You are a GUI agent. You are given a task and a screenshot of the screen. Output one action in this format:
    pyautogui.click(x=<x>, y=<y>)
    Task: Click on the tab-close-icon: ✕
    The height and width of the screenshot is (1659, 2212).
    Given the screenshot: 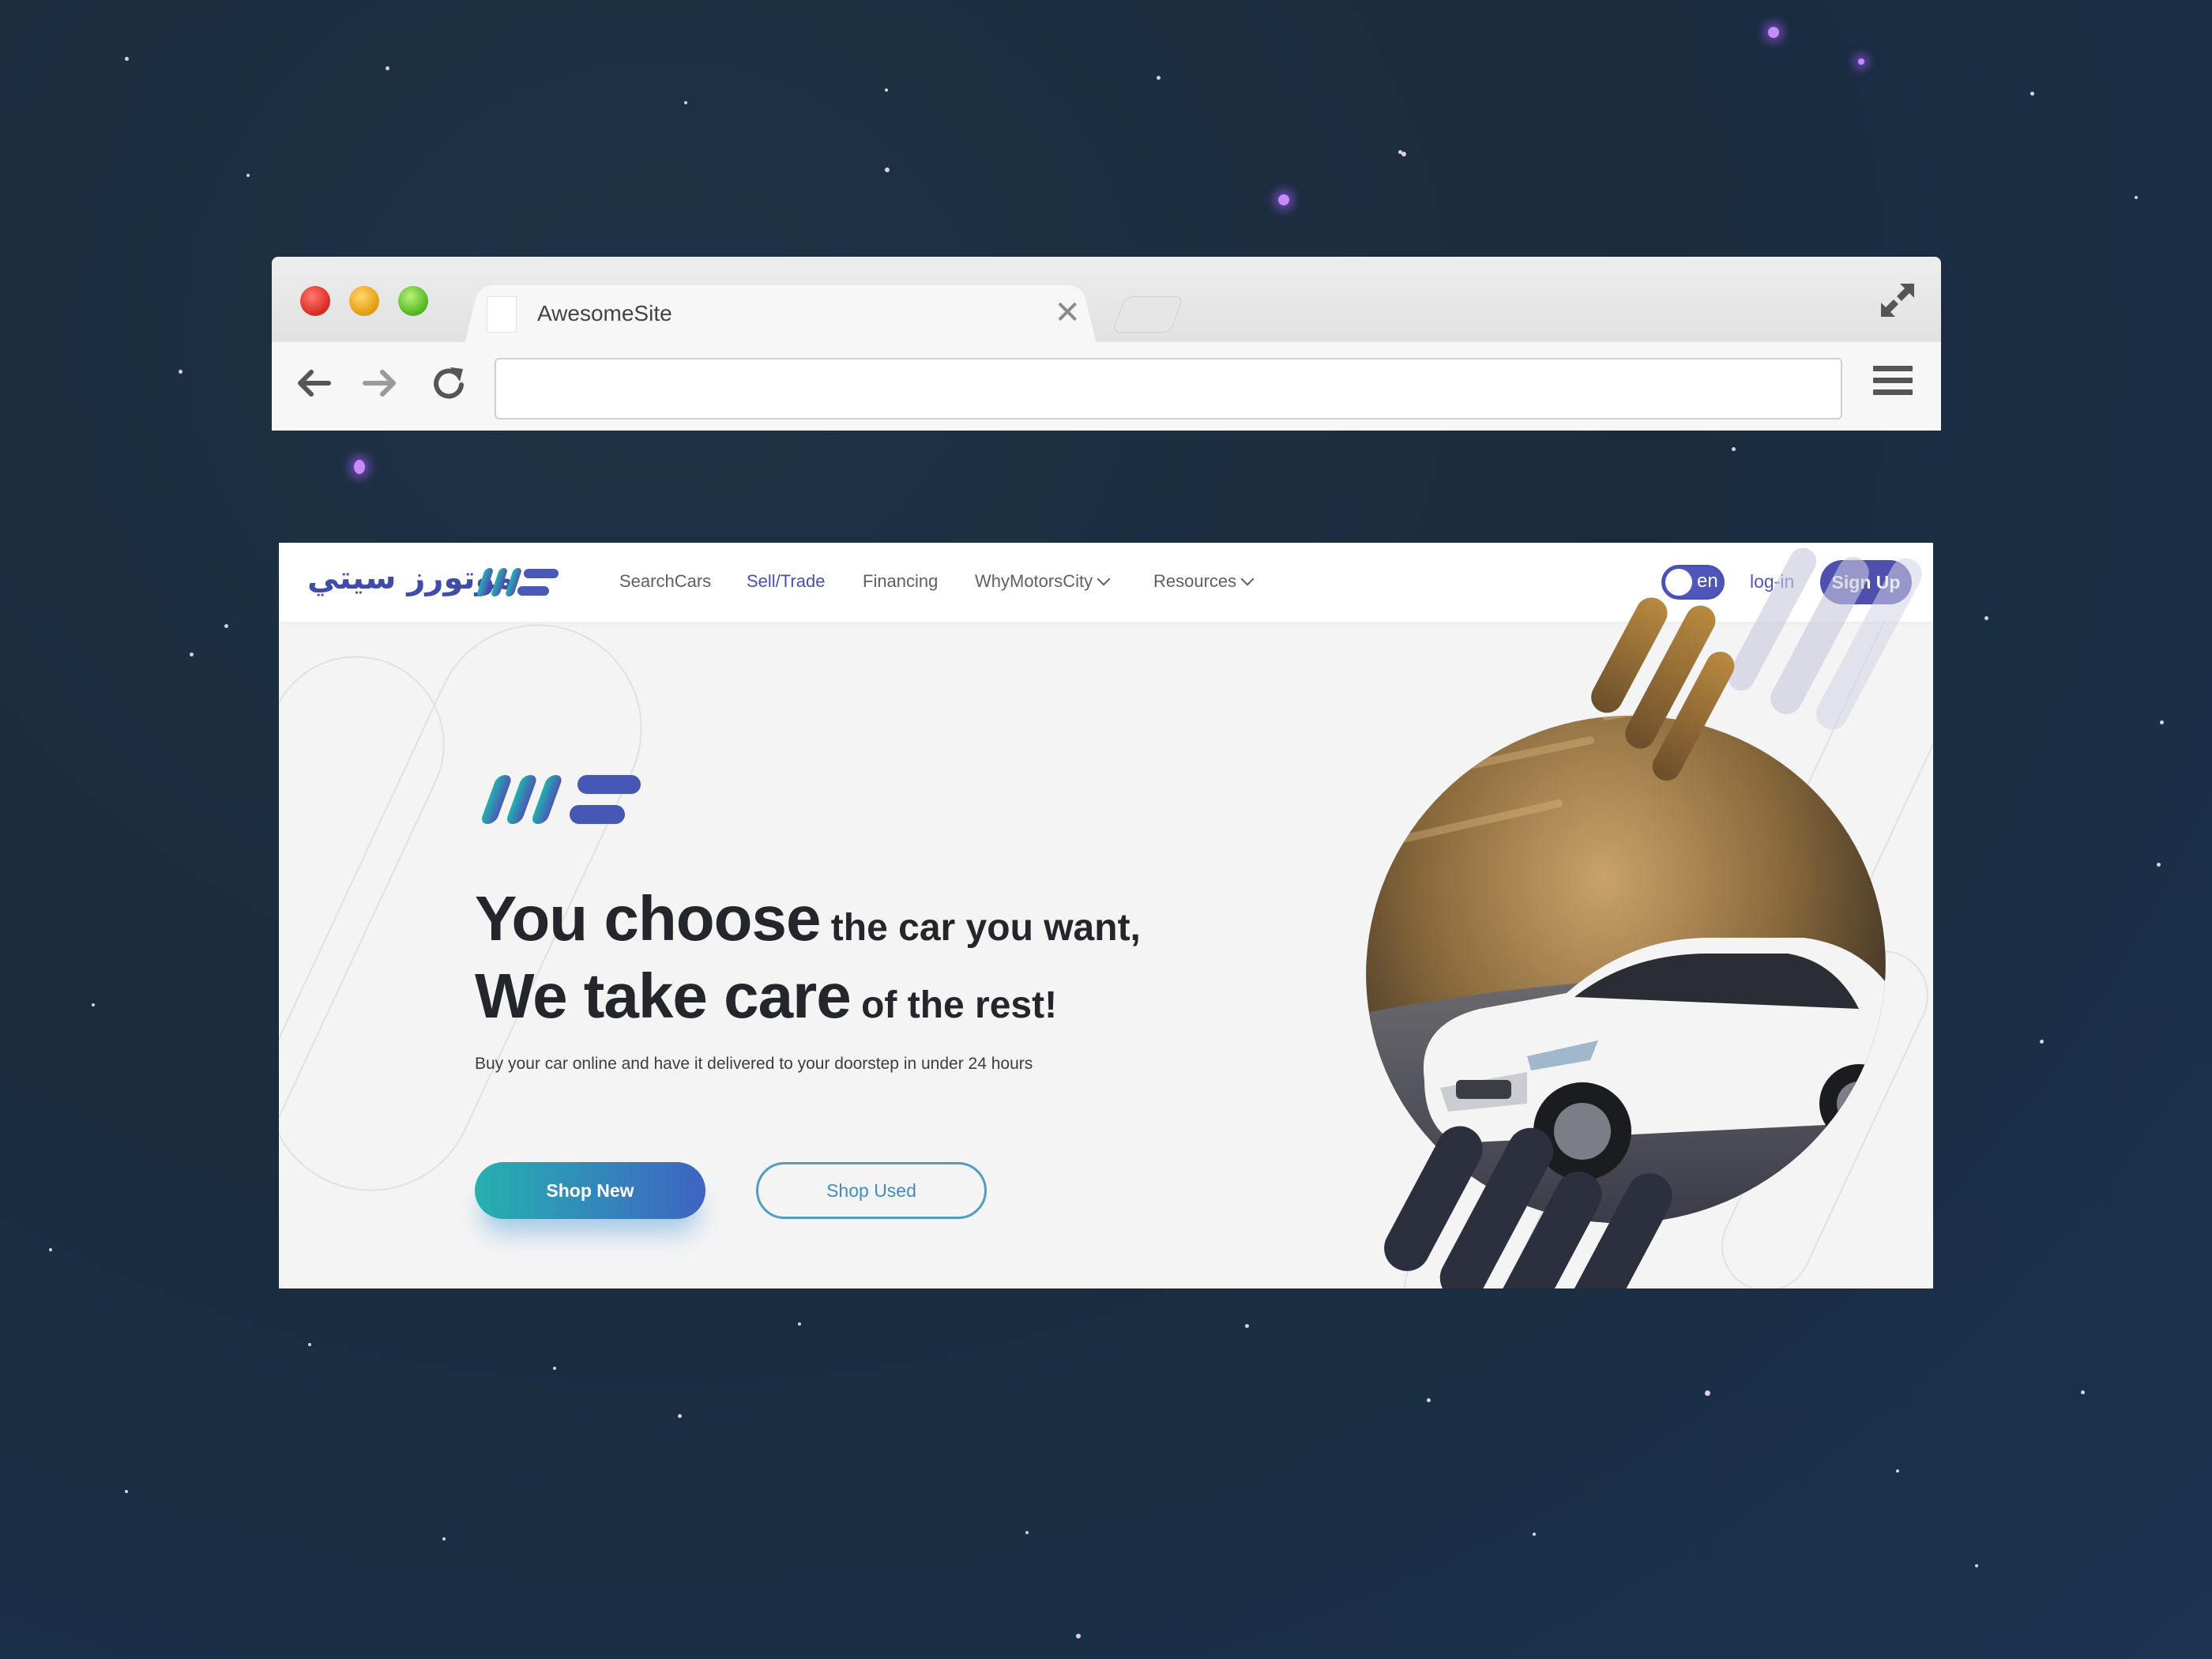 What is the action you would take?
    pyautogui.click(x=1068, y=313)
    